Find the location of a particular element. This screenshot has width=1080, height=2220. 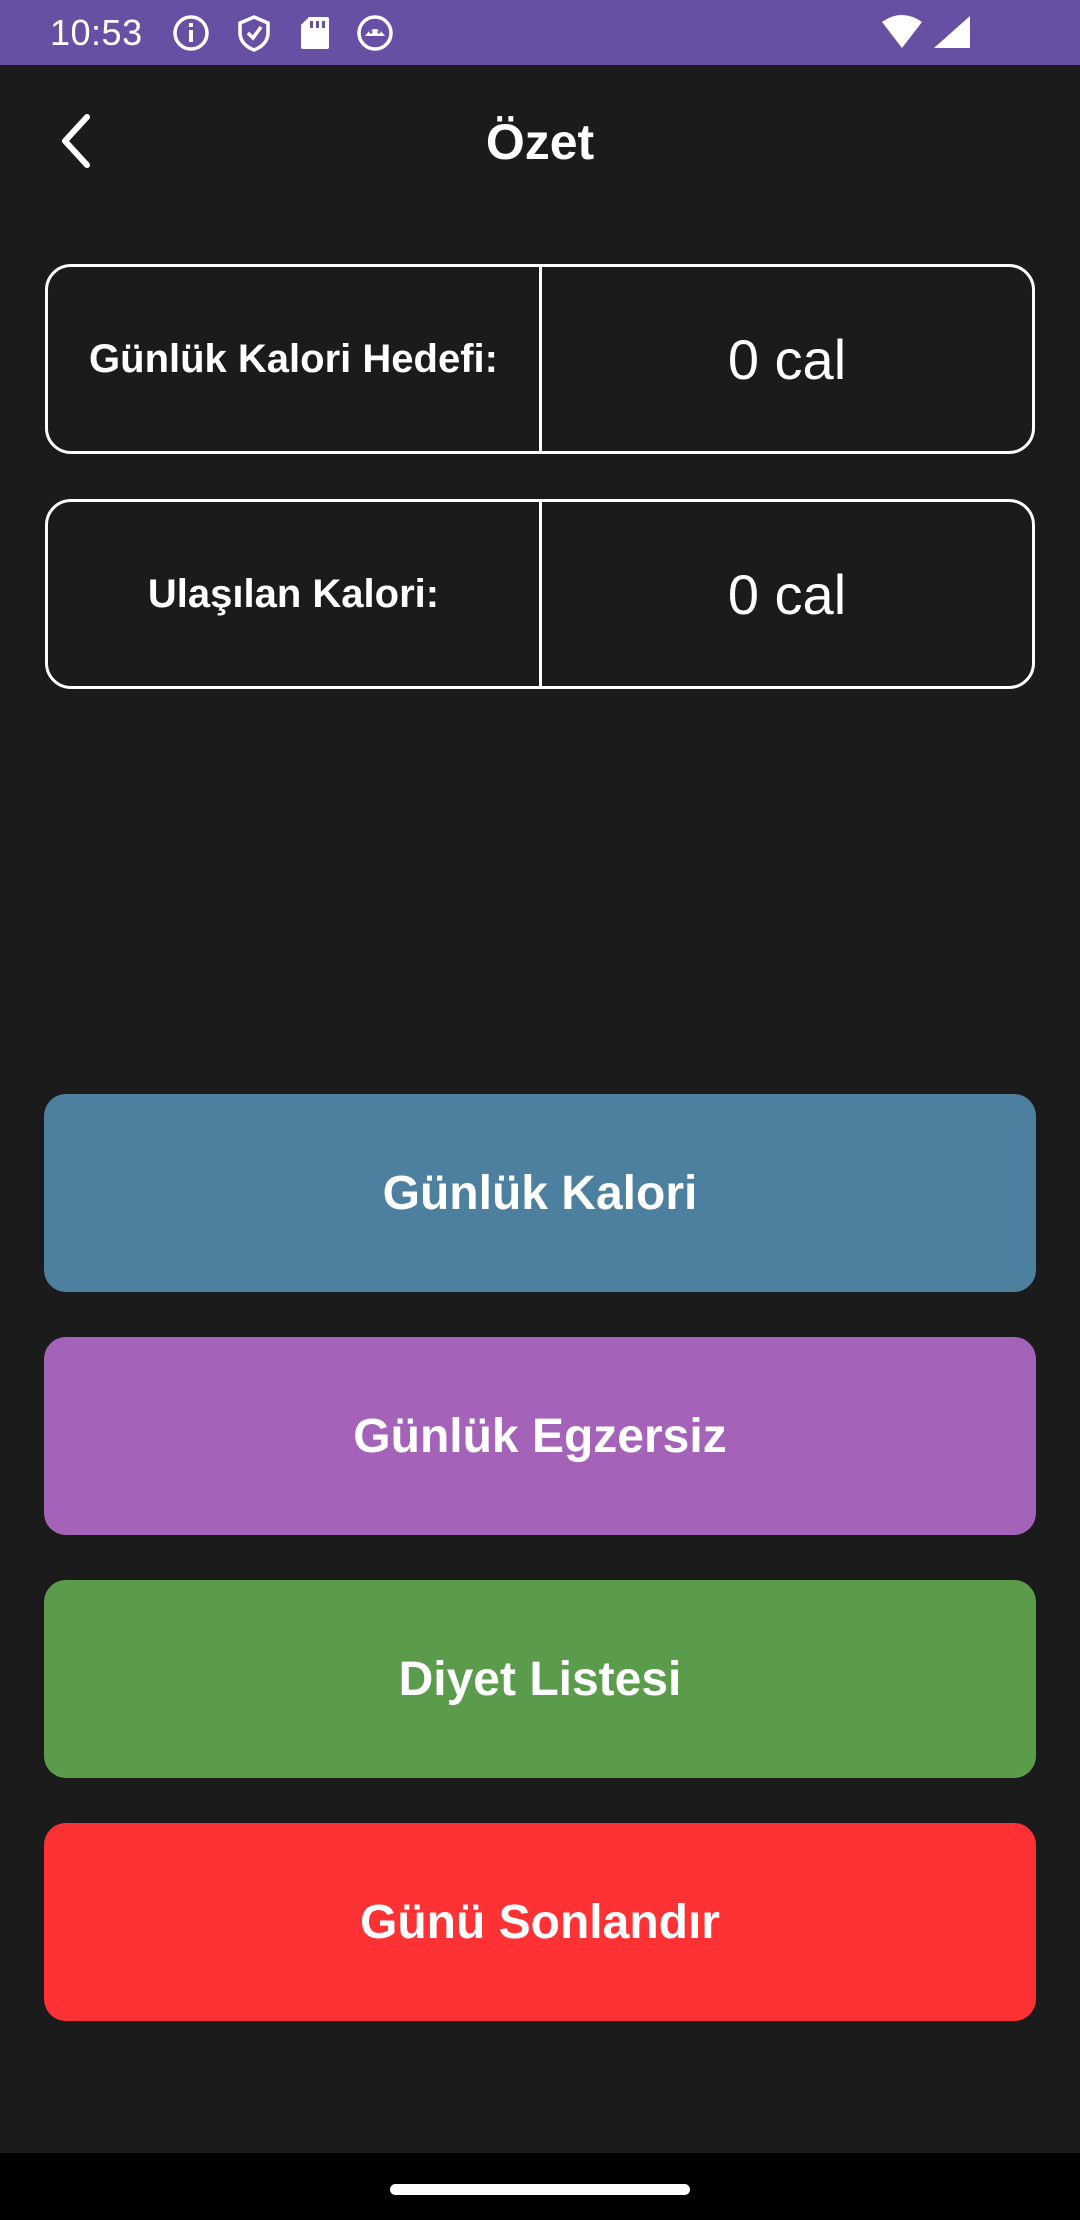

status-bar: 10:53 is located at coordinates (540, 32).